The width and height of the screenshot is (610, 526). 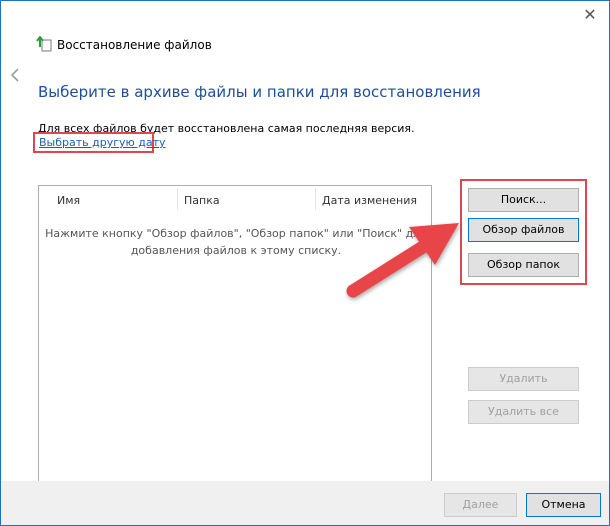 I want to click on buttons-highlight-box, so click(x=523, y=232).